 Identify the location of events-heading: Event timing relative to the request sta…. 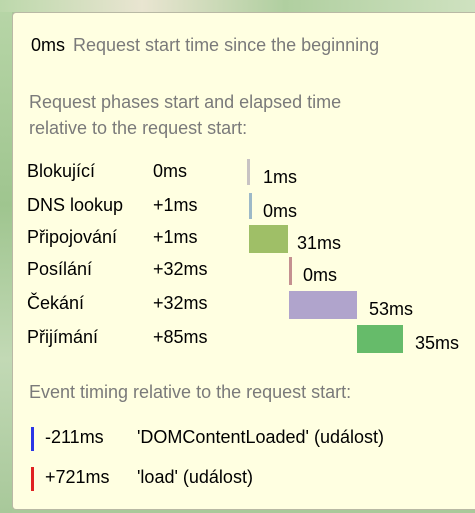
(190, 392).